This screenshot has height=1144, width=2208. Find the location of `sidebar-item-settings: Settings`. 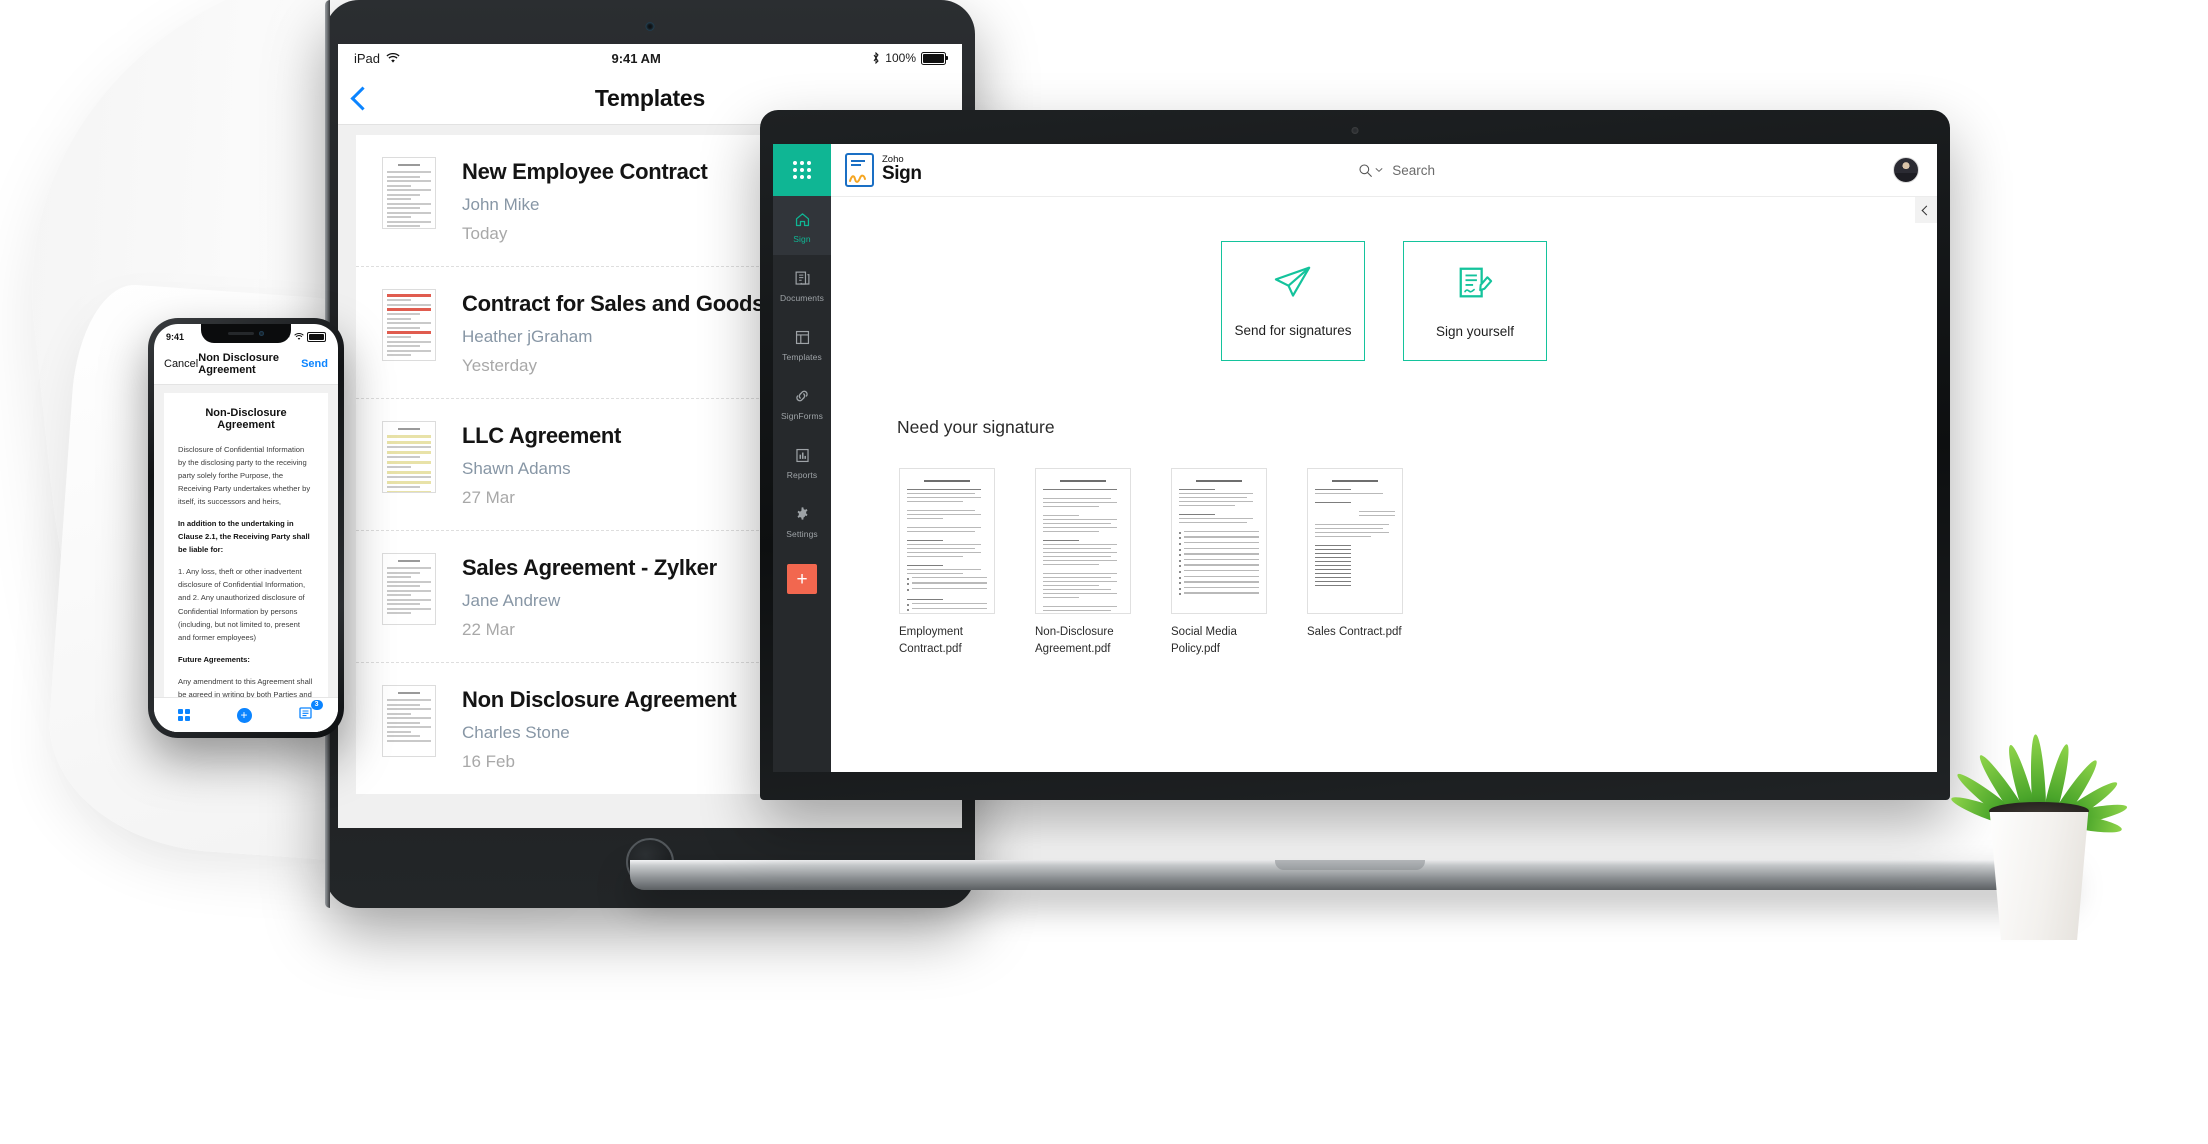

sidebar-item-settings: Settings is located at coordinates (802, 520).